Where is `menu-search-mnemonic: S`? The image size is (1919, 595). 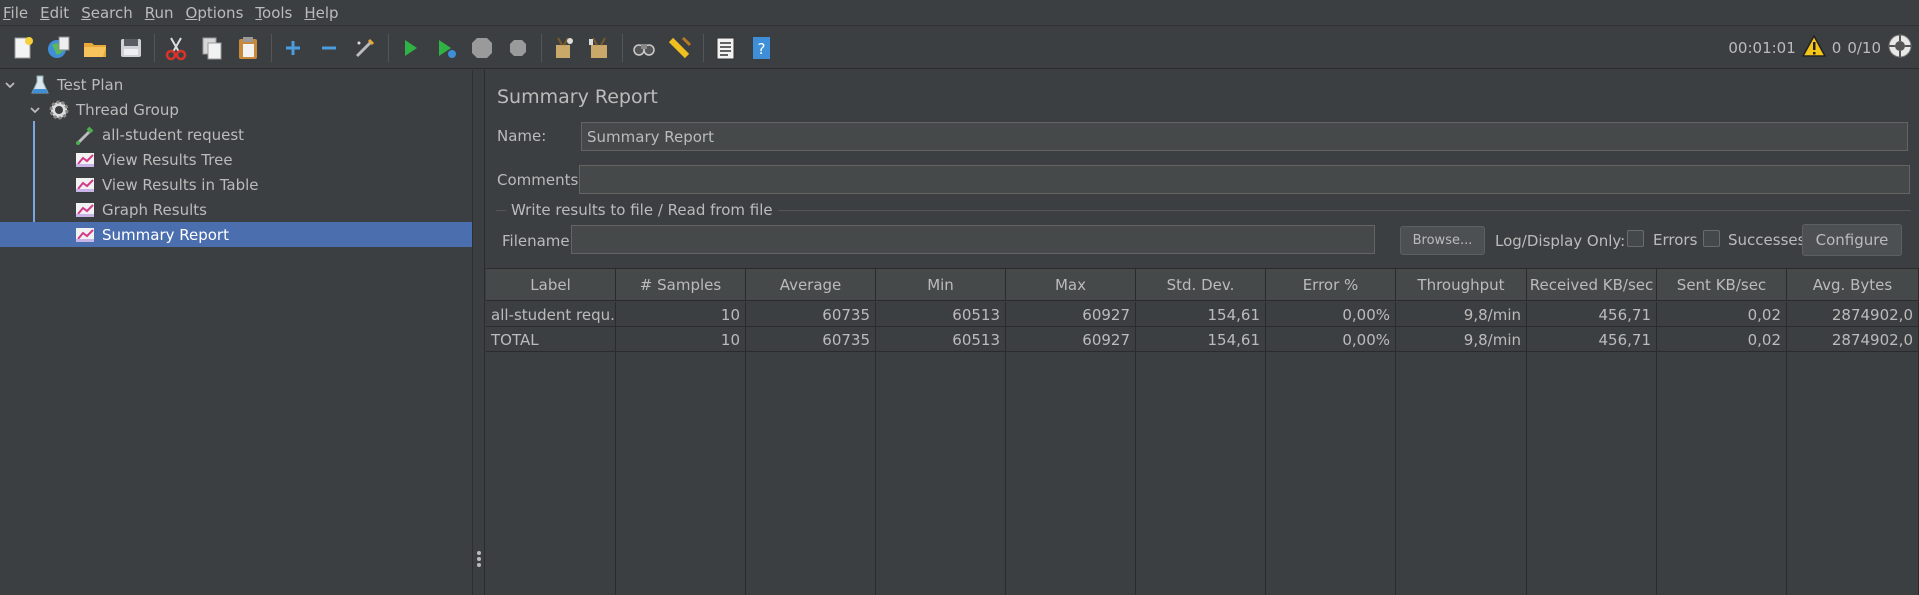 menu-search-mnemonic: S is located at coordinates (86, 12).